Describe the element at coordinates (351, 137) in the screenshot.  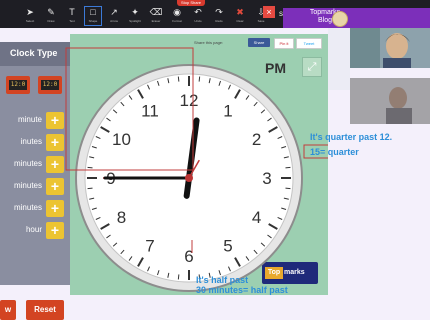
I see `annotation-quarter-past: It's quarter past 12.` at that location.